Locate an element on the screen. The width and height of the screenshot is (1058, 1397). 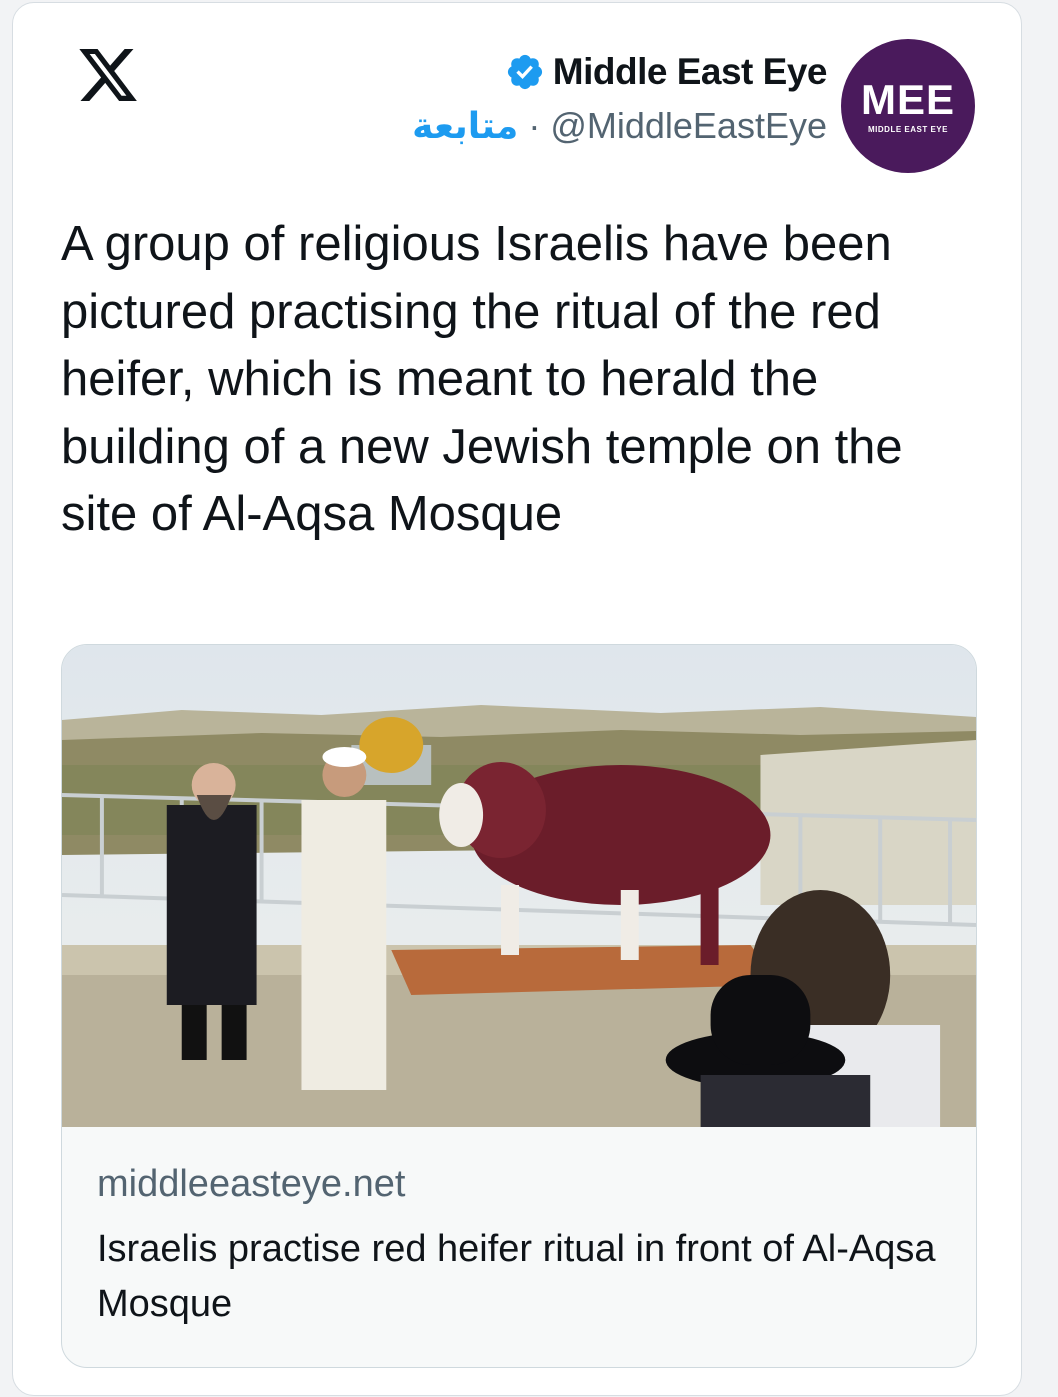
verified-badge-icon is located at coordinates (524, 72).